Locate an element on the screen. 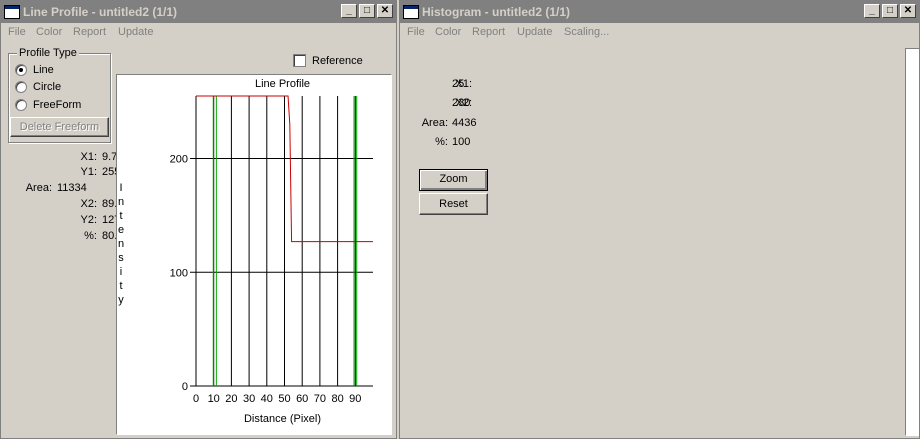 The image size is (920, 439). x-tick-label: 0 is located at coordinates (196, 399).